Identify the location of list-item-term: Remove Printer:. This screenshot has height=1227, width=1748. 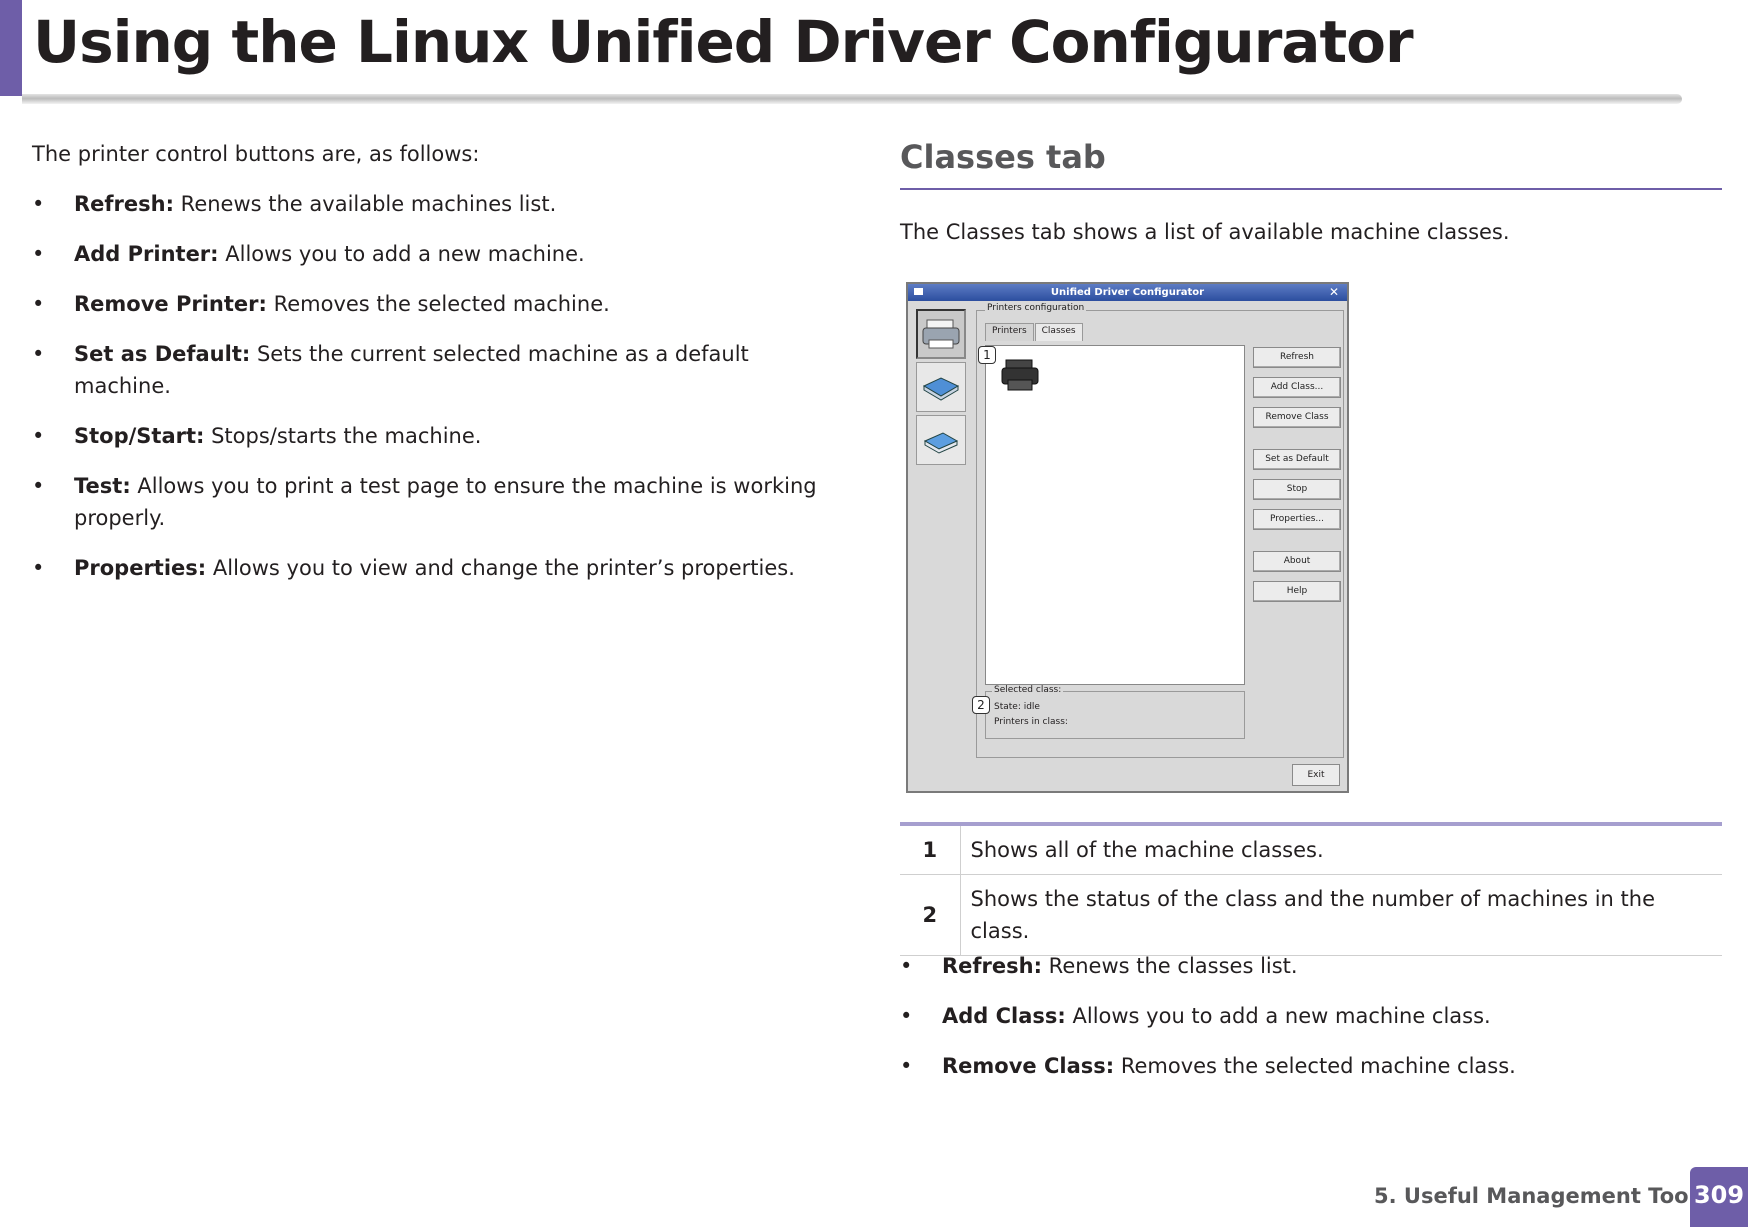
(170, 304).